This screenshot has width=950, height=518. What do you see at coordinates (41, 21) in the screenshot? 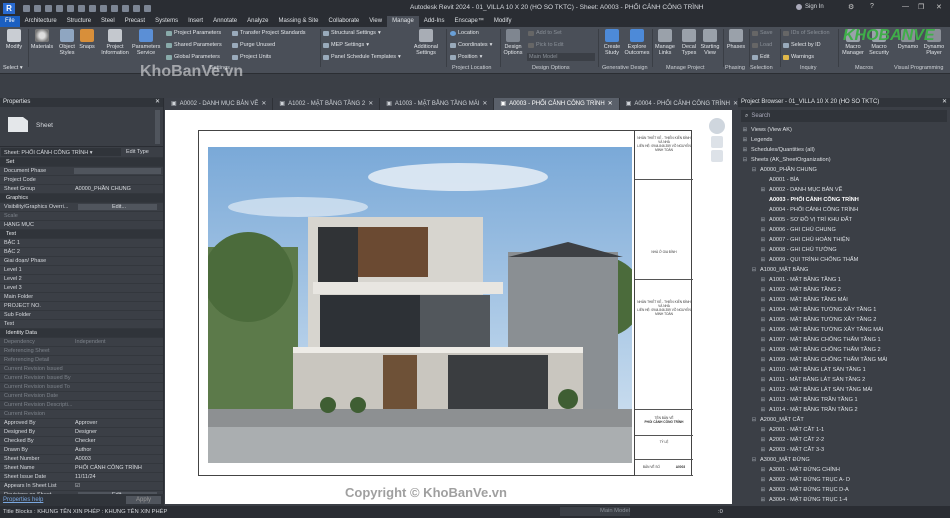
I see `tab-architecture: Architecture` at bounding box center [41, 21].